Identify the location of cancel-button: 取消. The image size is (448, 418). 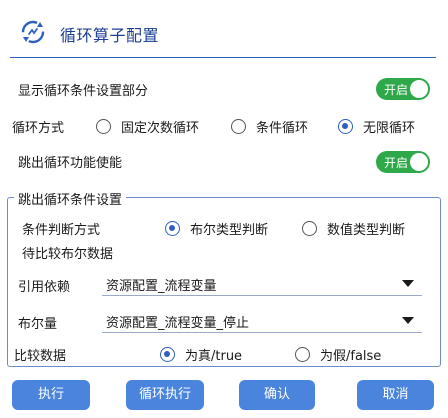
(395, 395).